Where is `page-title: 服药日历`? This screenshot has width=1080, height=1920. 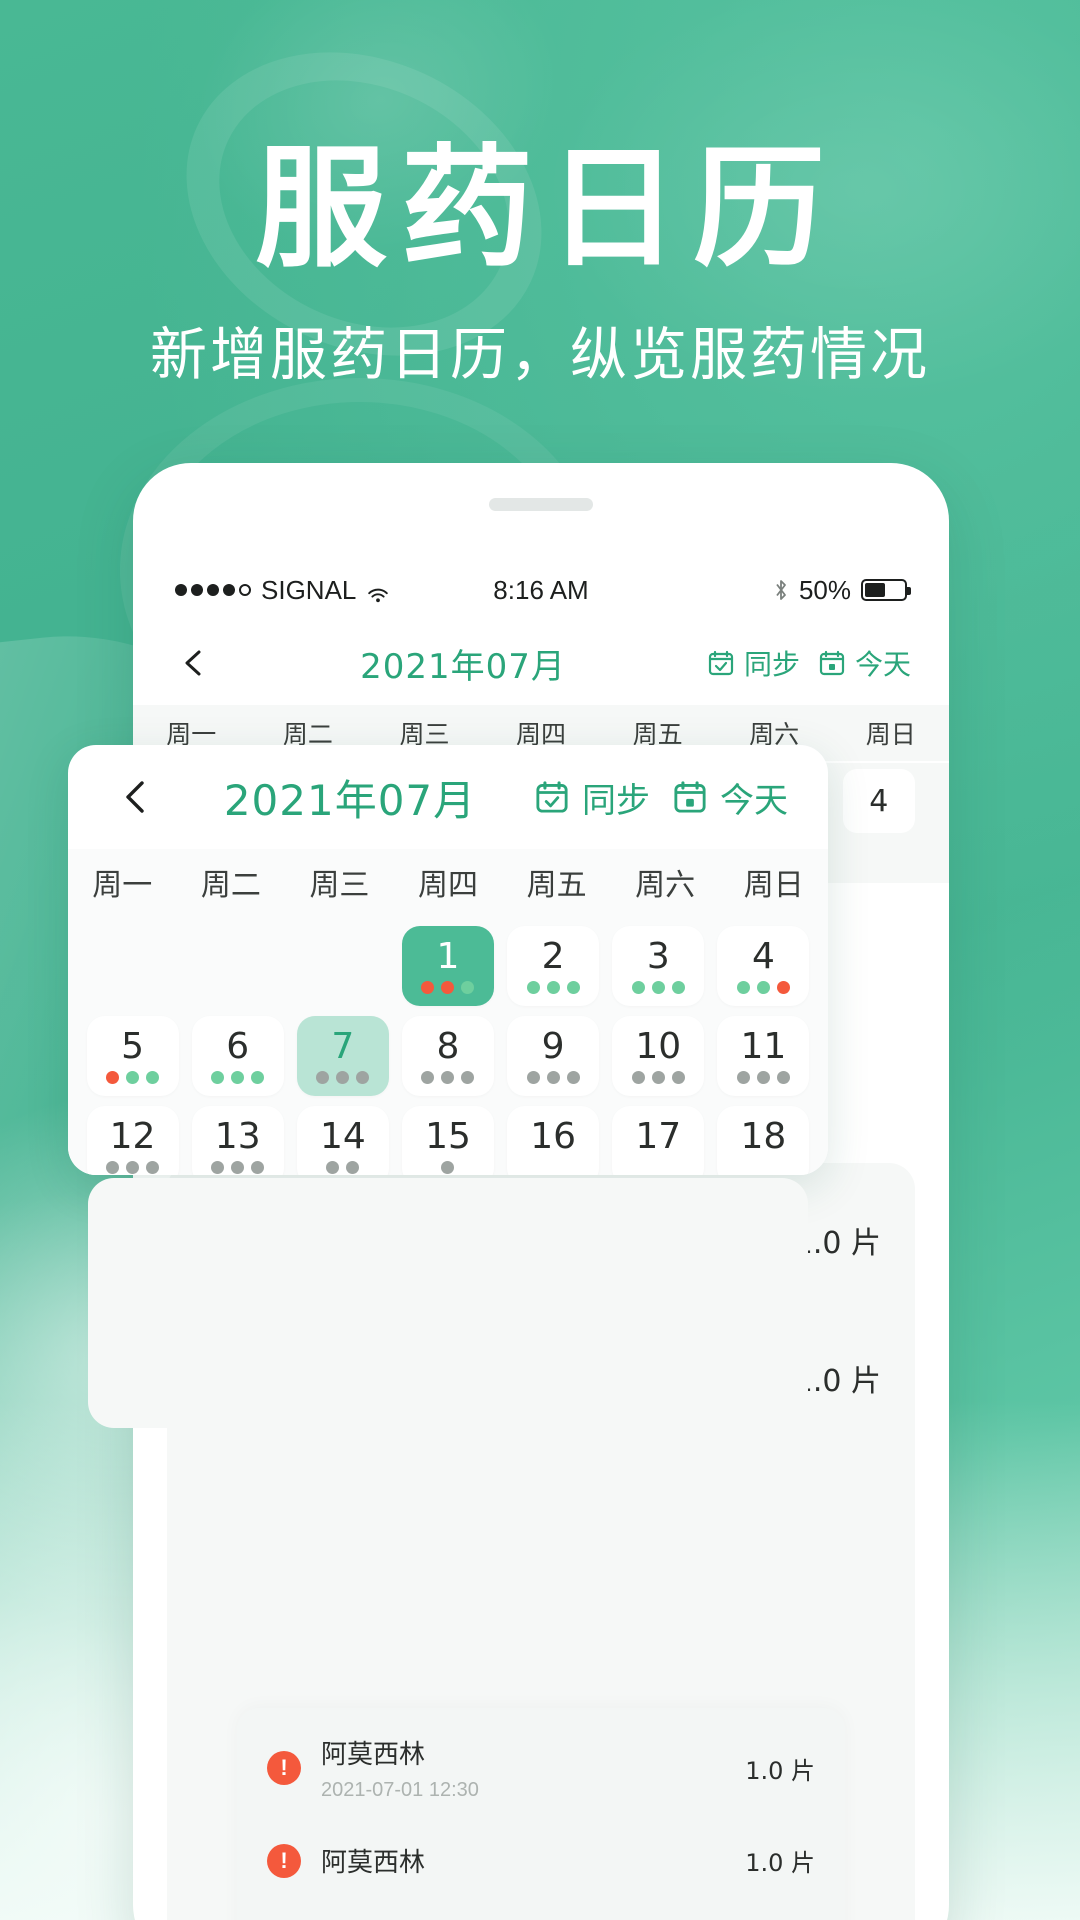 page-title: 服药日历 is located at coordinates (547, 209).